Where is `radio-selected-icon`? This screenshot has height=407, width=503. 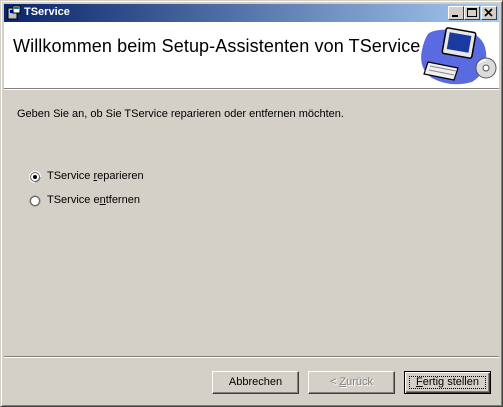 radio-selected-icon is located at coordinates (35, 177).